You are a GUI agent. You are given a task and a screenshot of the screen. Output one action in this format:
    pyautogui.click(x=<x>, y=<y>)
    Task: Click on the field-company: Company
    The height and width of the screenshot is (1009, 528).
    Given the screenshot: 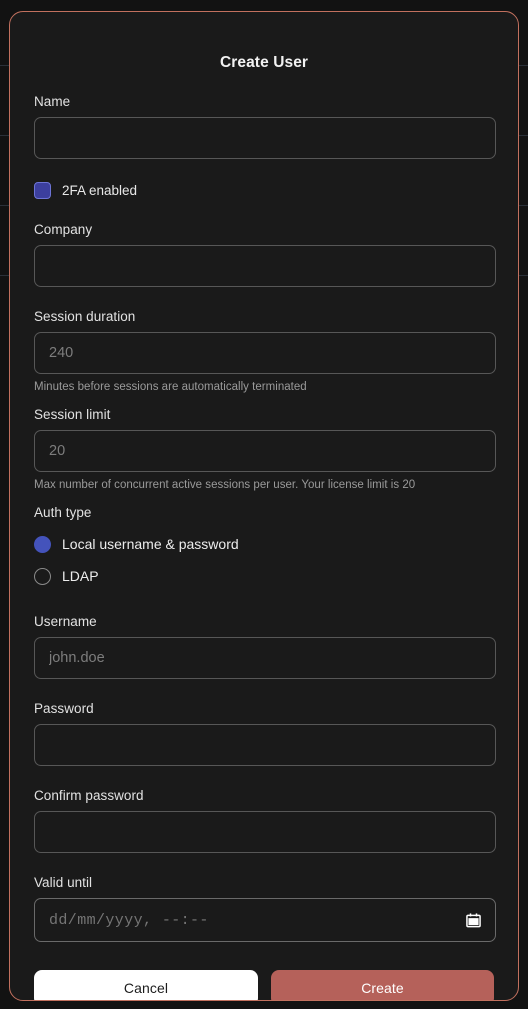 What is the action you would take?
    pyautogui.click(x=265, y=254)
    